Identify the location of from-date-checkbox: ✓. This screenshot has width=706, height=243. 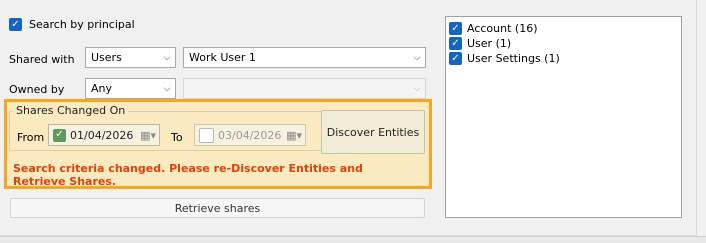
(59, 135).